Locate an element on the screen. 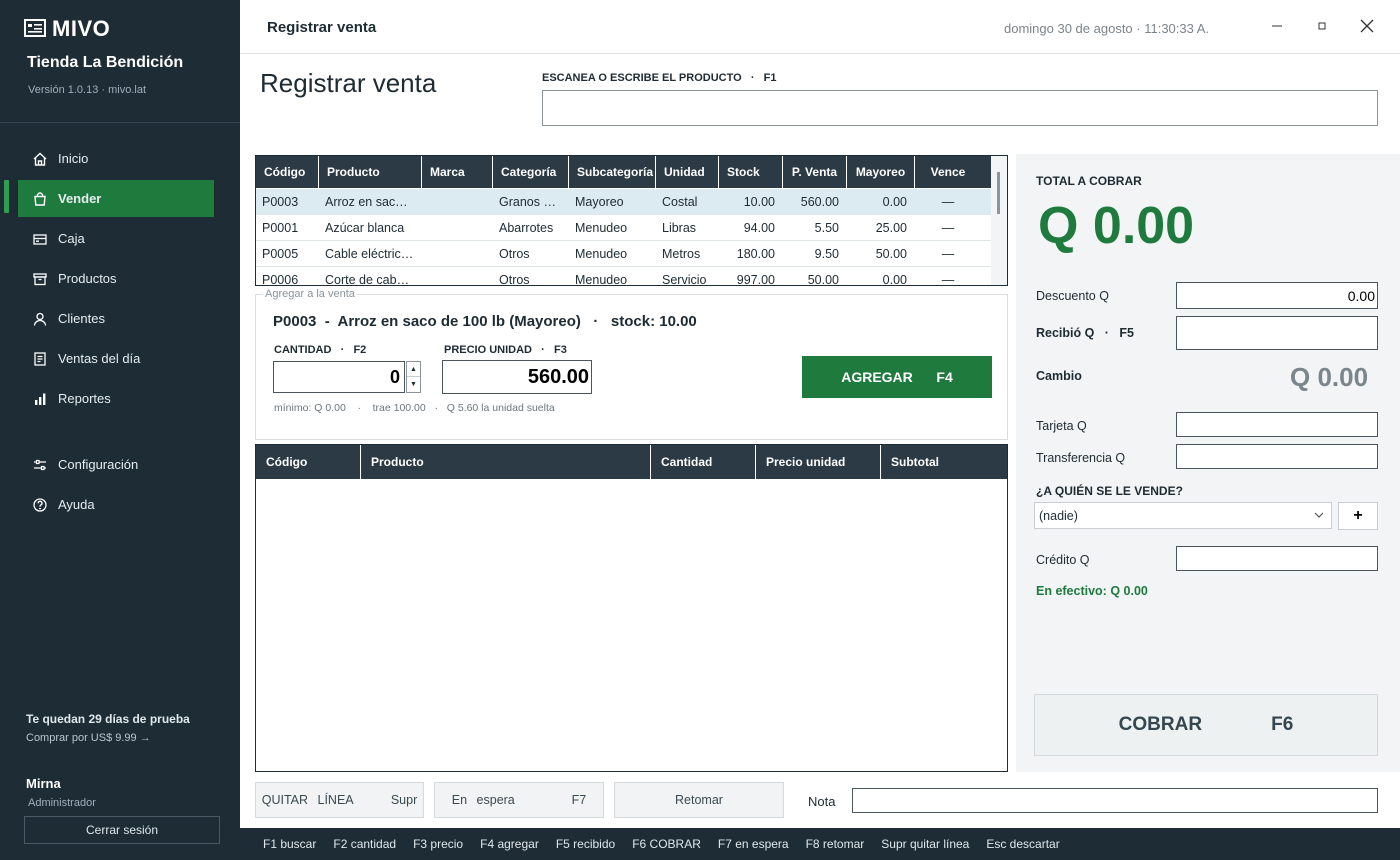 This screenshot has height=860, width=1400. shortcut-hint: F1 buscar is located at coordinates (290, 844).